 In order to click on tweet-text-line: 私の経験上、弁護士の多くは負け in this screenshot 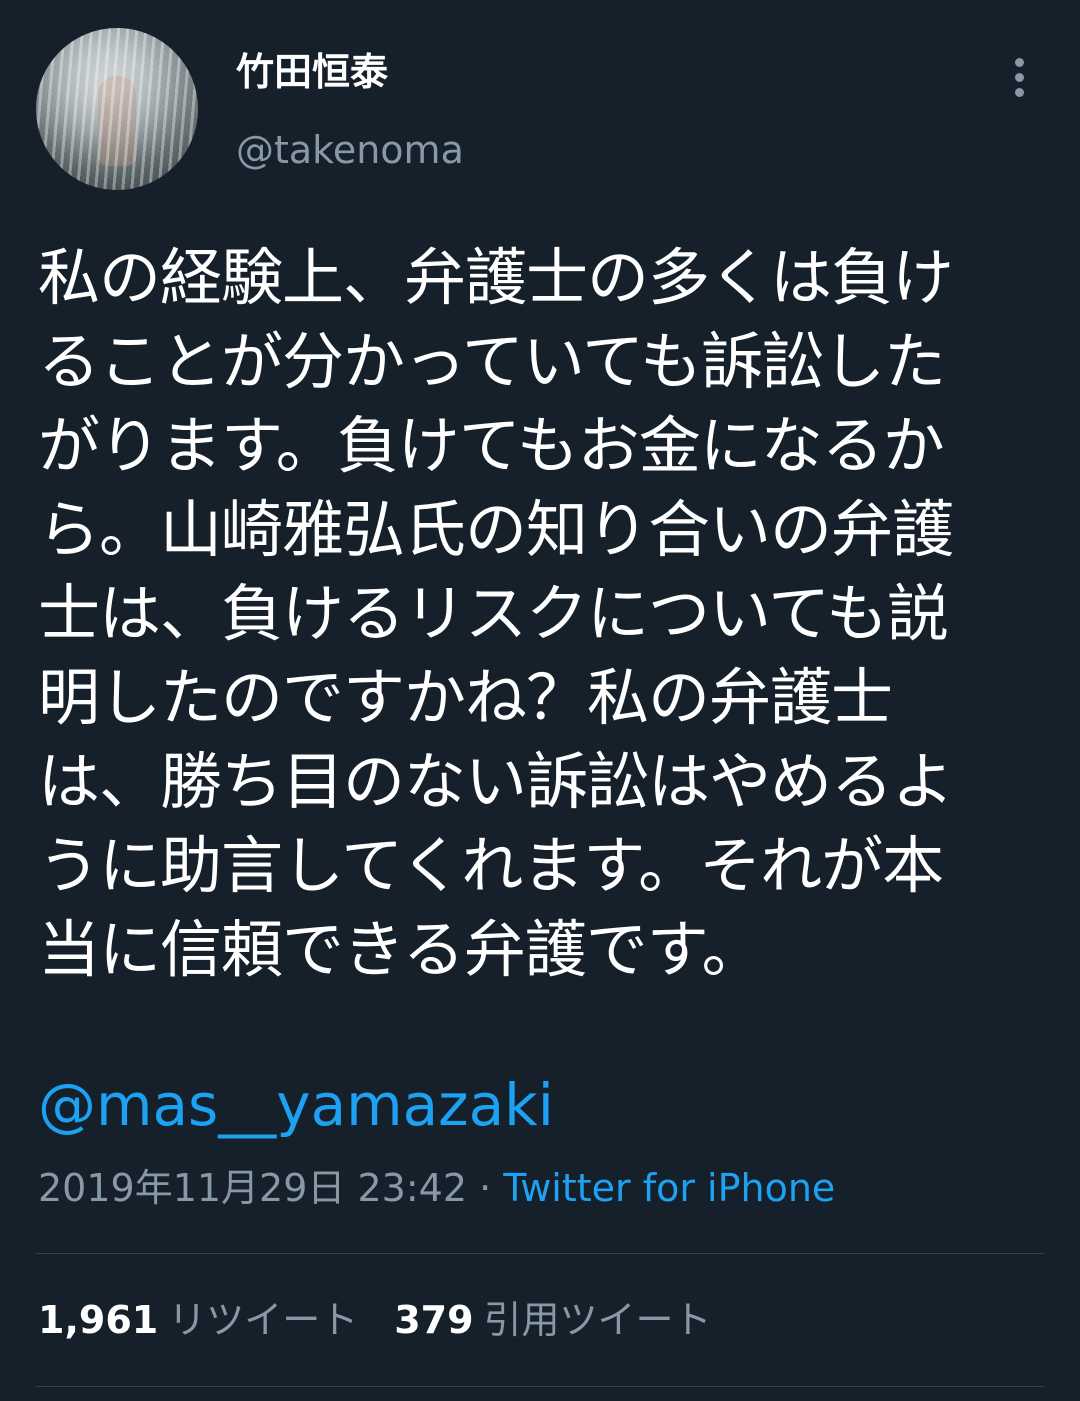, I will do `click(496, 277)`.